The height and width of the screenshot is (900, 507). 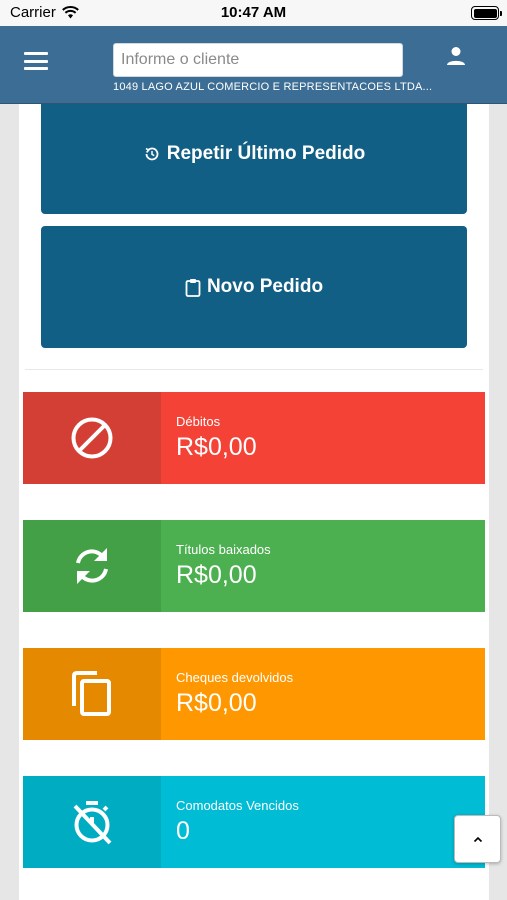 I want to click on hamburger-menu-icon, so click(x=36, y=61).